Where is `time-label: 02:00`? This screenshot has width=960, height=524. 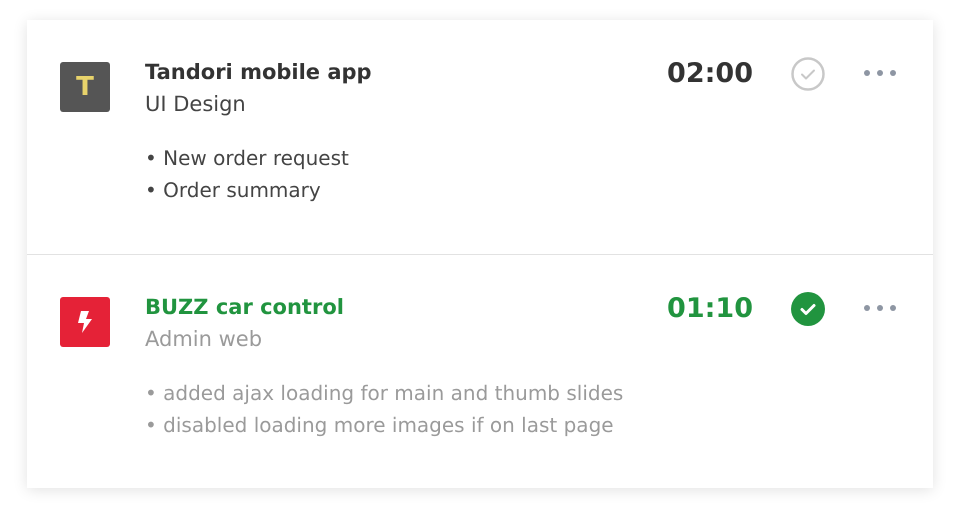 time-label: 02:00 is located at coordinates (710, 74).